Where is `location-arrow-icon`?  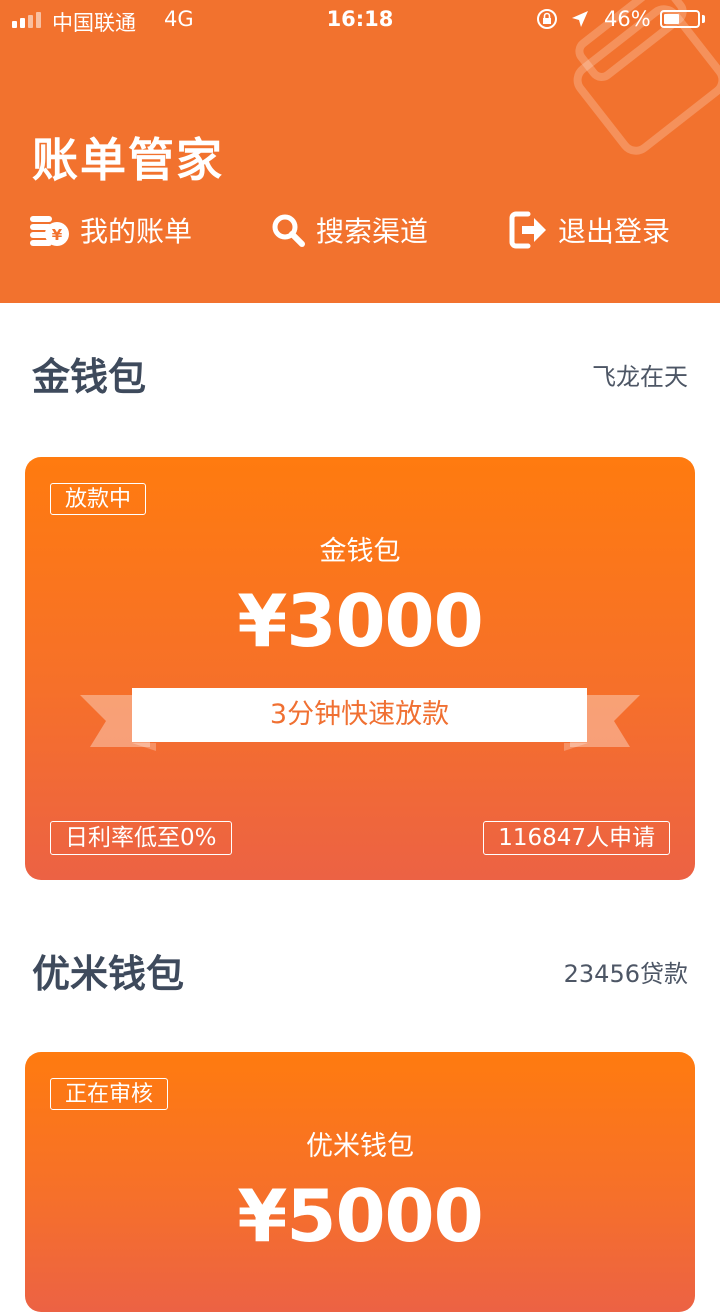 location-arrow-icon is located at coordinates (580, 19).